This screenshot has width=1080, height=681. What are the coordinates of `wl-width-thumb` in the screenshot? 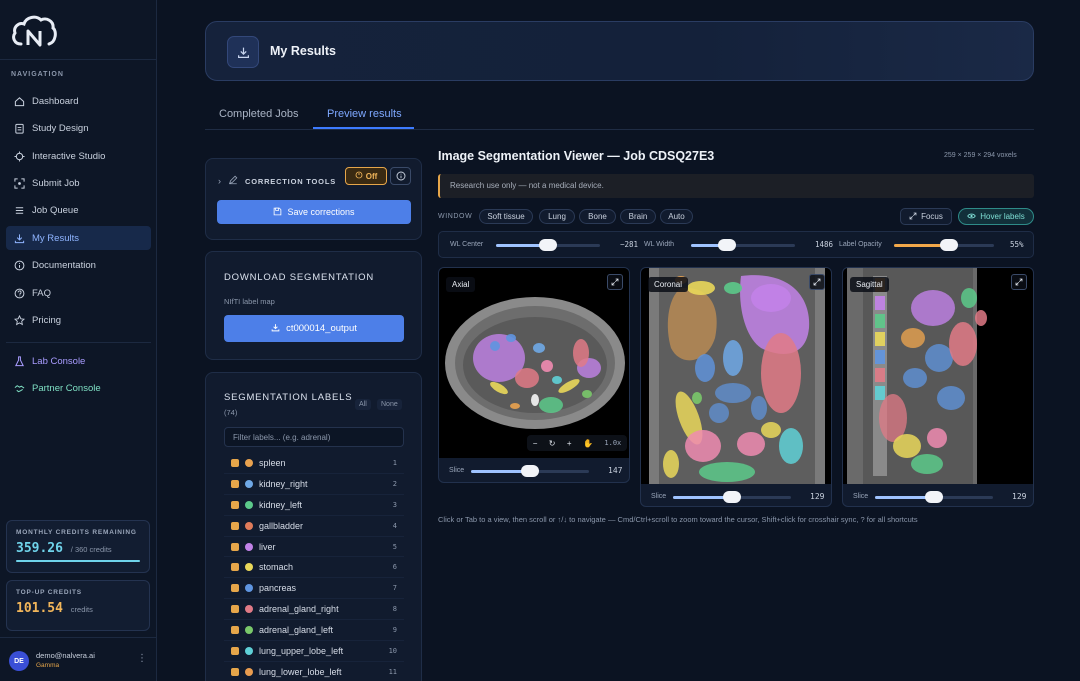 It's located at (727, 245).